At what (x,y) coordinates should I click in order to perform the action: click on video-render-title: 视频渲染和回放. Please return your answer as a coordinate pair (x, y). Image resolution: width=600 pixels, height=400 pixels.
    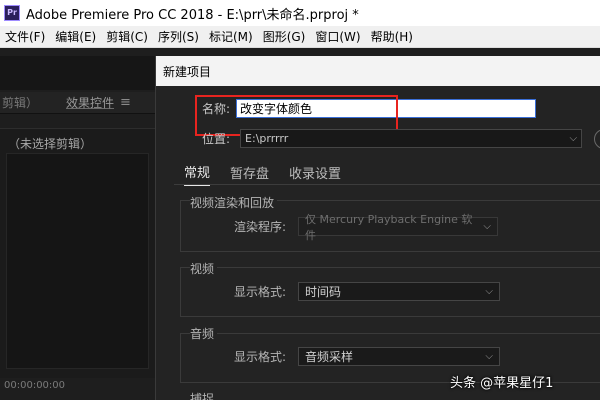
    Looking at the image, I should click on (234, 202).